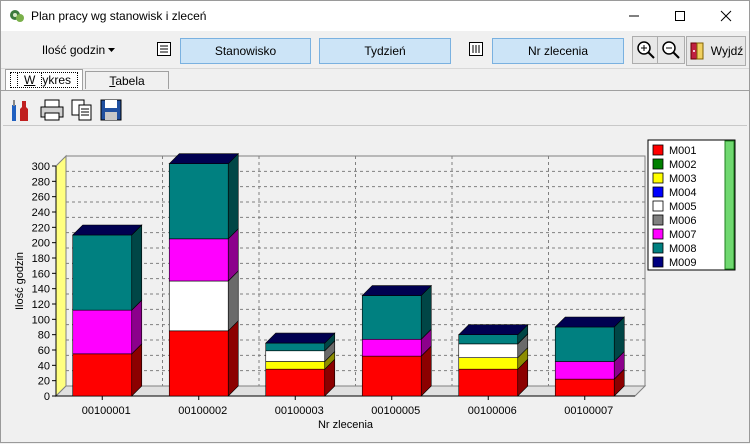 The width and height of the screenshot is (750, 444). What do you see at coordinates (299, 411) in the screenshot?
I see `x-tick-label: 00100003` at bounding box center [299, 411].